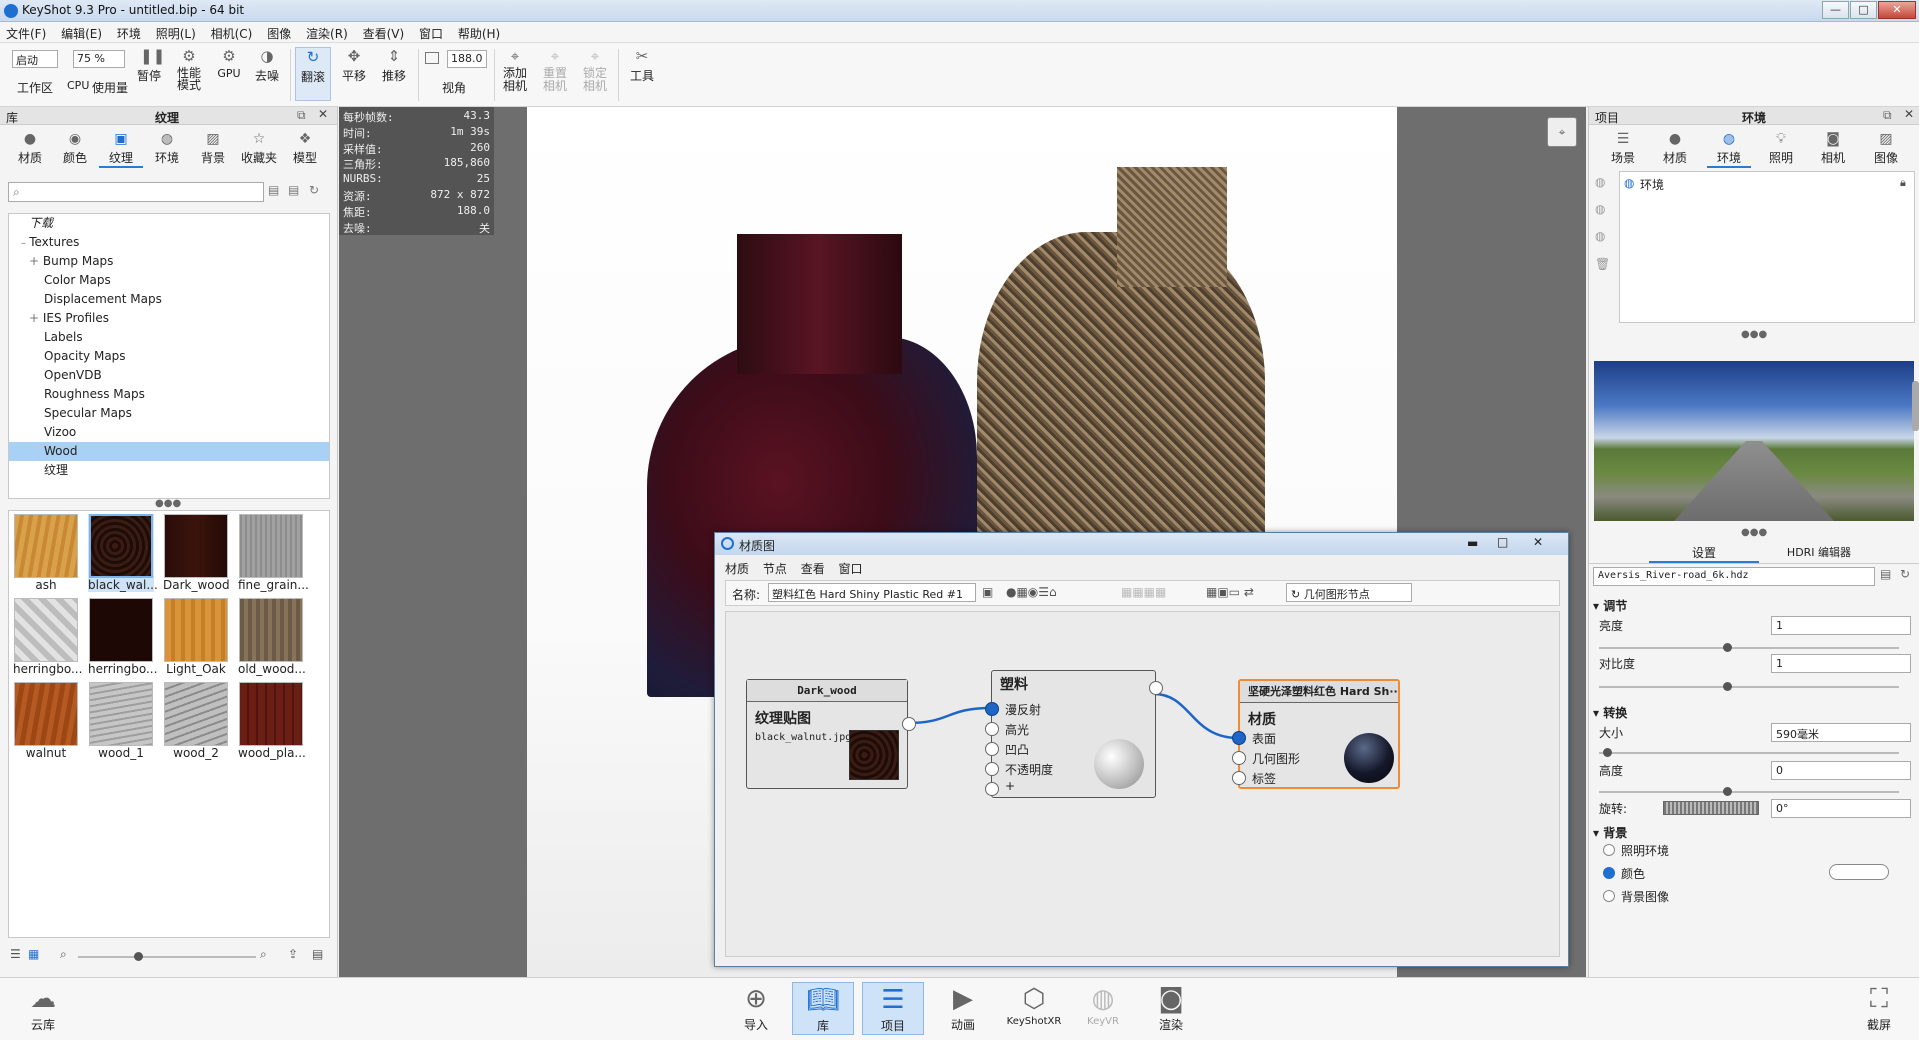  What do you see at coordinates (169, 375) in the screenshot?
I see `tree-item-openvdb: OpenVDB` at bounding box center [169, 375].